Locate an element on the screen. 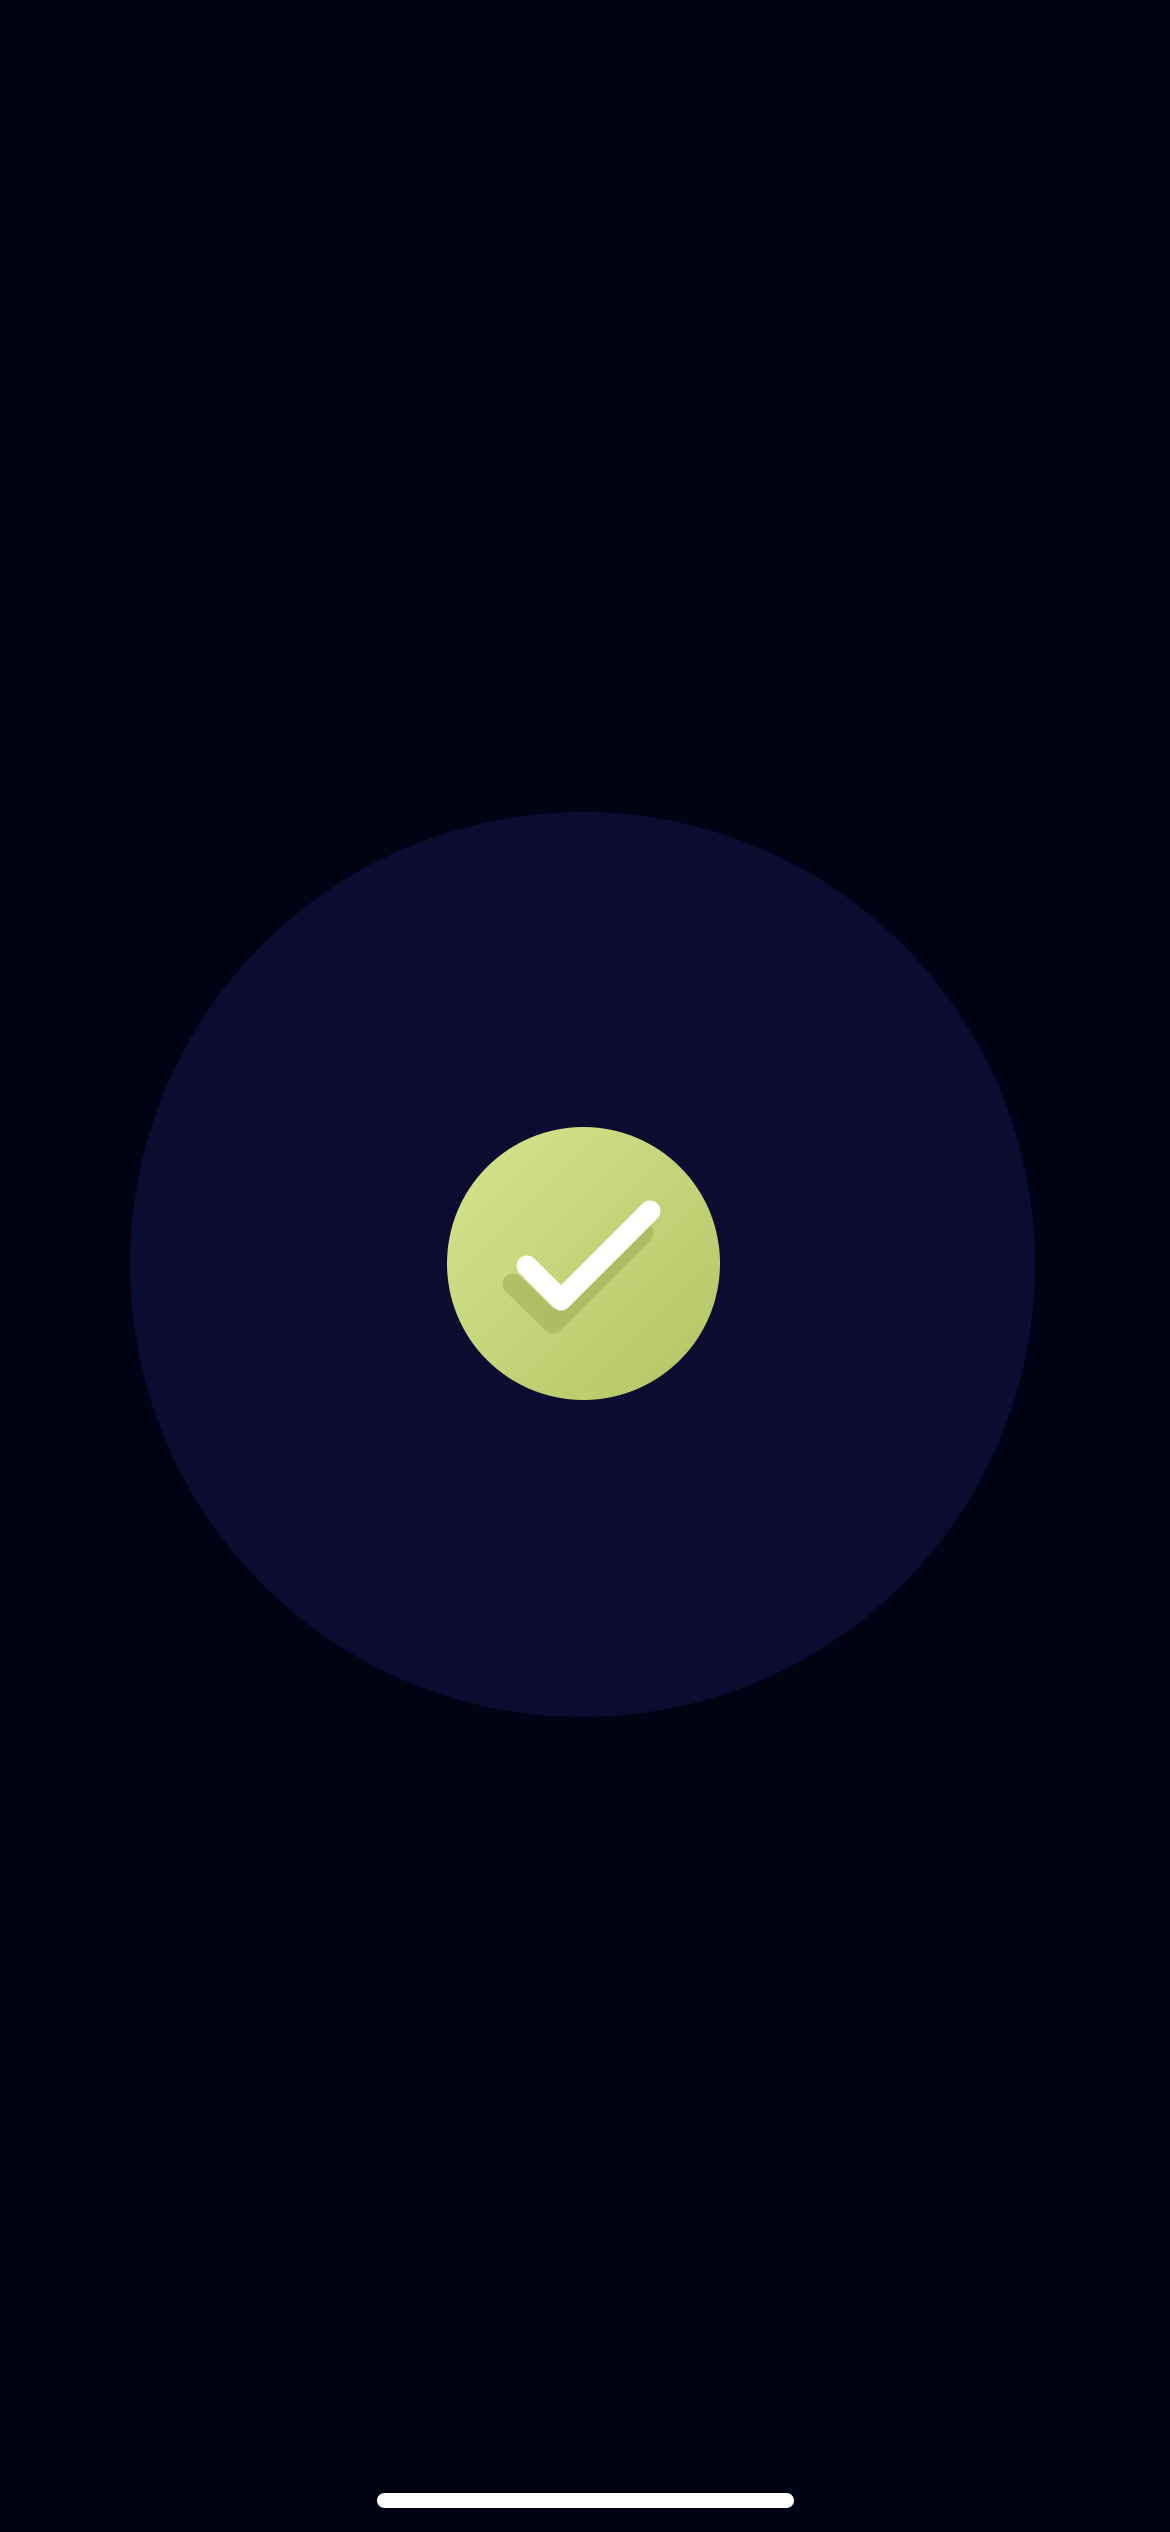 This screenshot has width=1170, height=2532. success-badge is located at coordinates (583, 1263).